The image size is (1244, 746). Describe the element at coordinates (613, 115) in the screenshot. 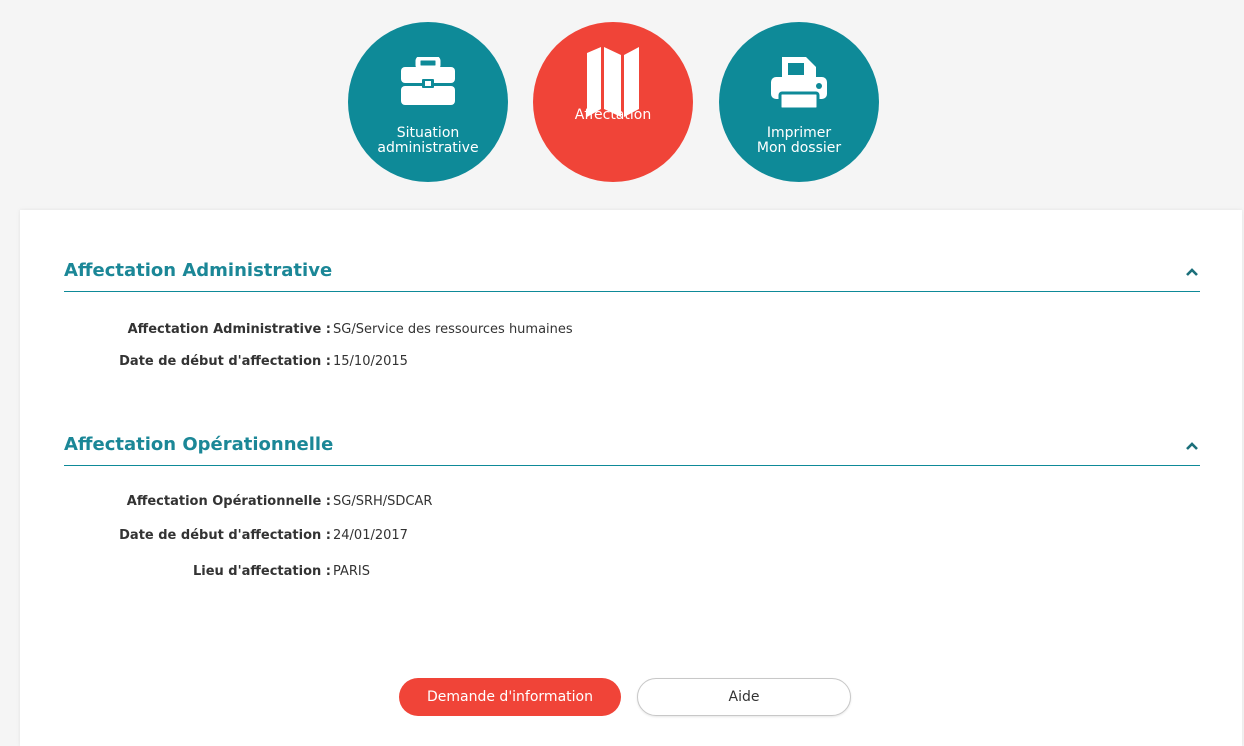

I see `nav-label: Affectation` at that location.